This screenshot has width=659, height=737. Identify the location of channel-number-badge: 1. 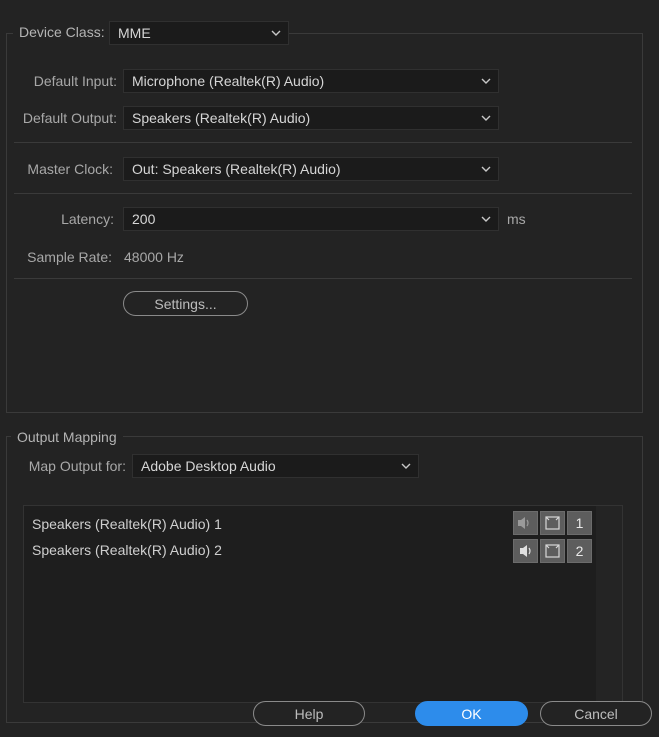
(579, 523).